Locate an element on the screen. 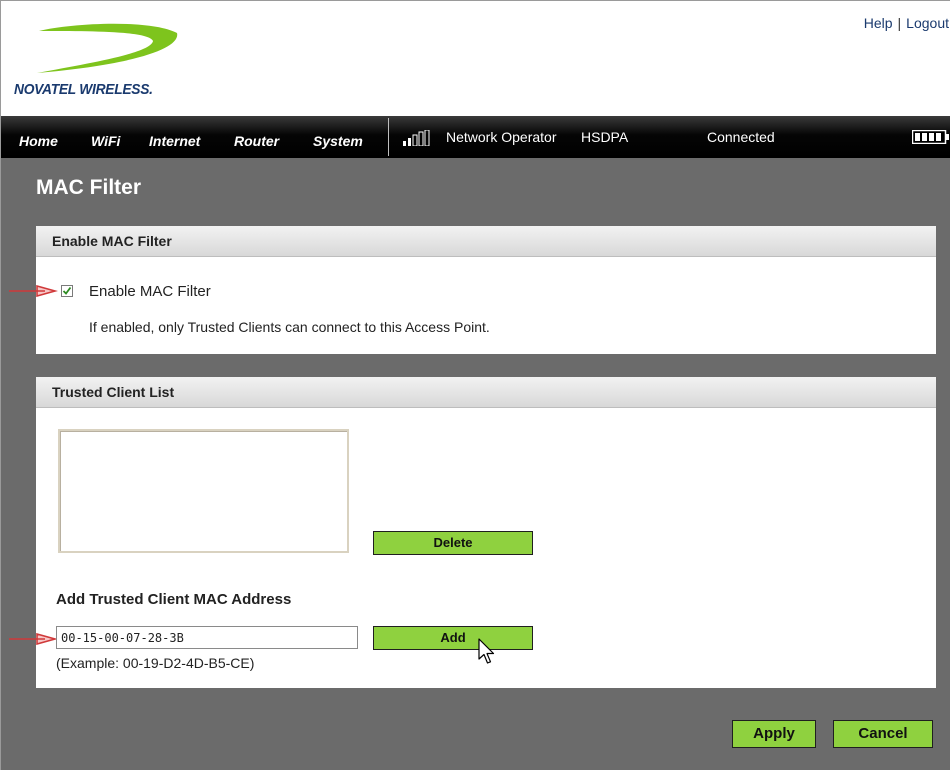  page-title: MAC Filter is located at coordinates (88, 187).